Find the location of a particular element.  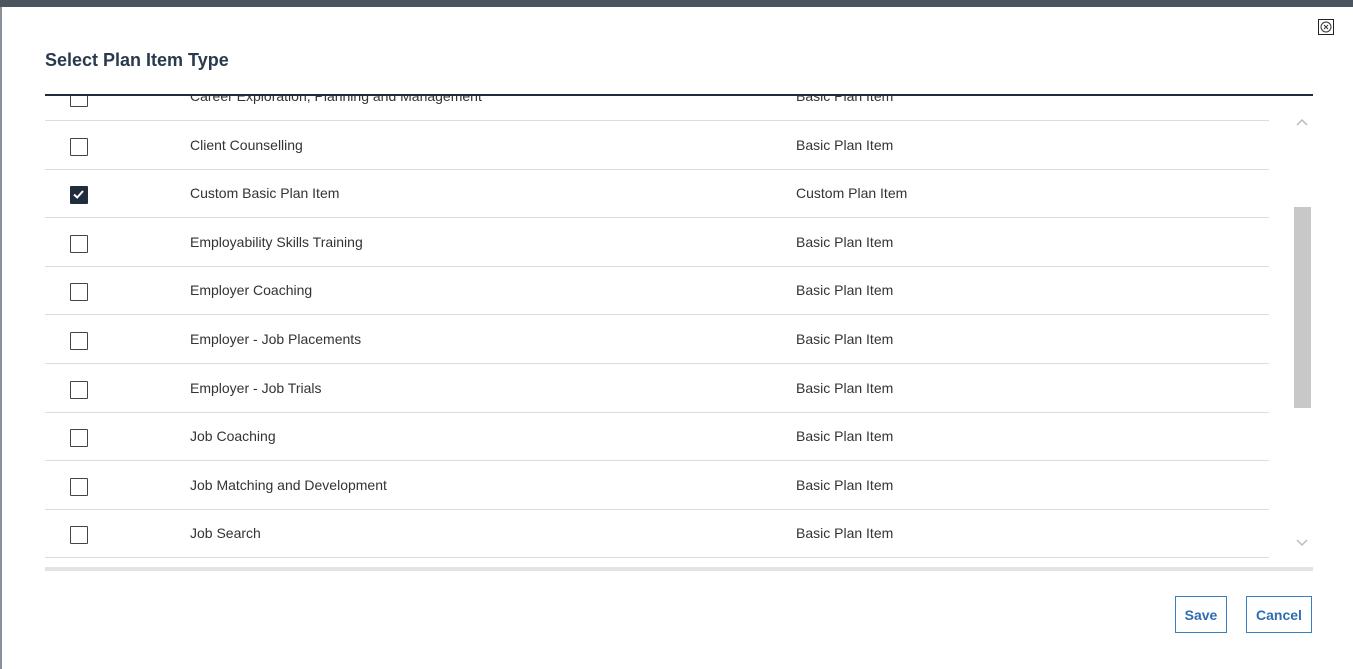

item-name: Custom Basic Plan Item is located at coordinates (265, 193).